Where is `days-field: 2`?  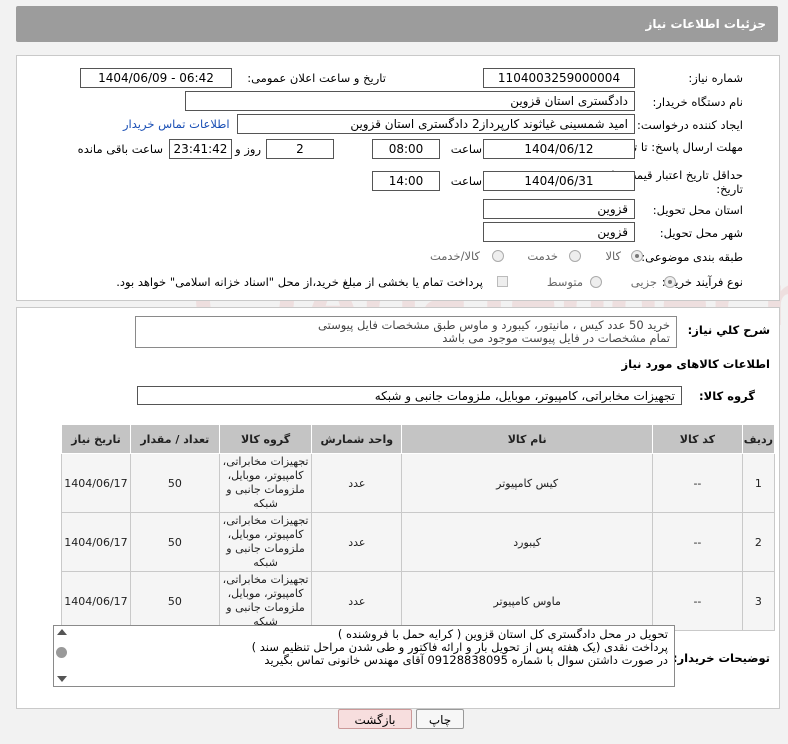
days-field: 2 is located at coordinates (300, 149).